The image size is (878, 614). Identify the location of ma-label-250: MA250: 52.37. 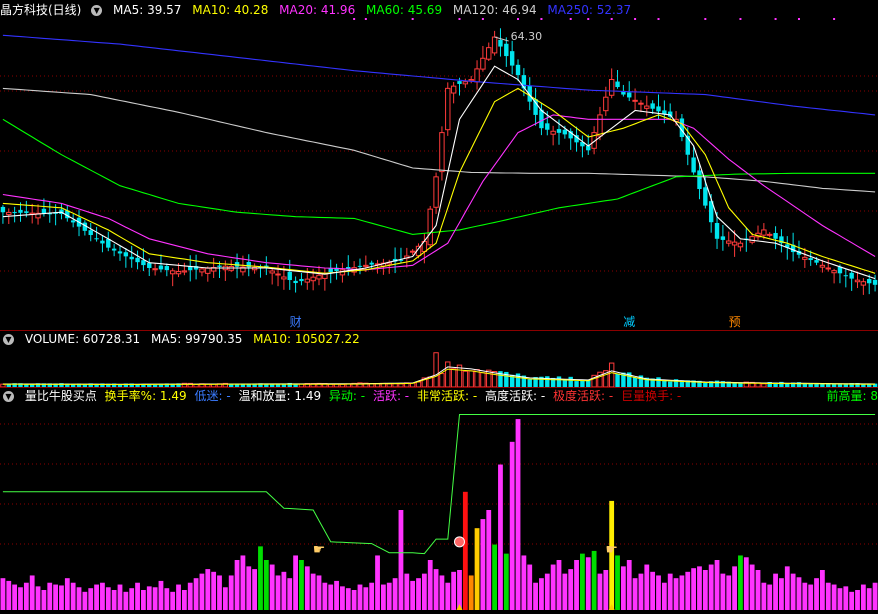
(589, 10).